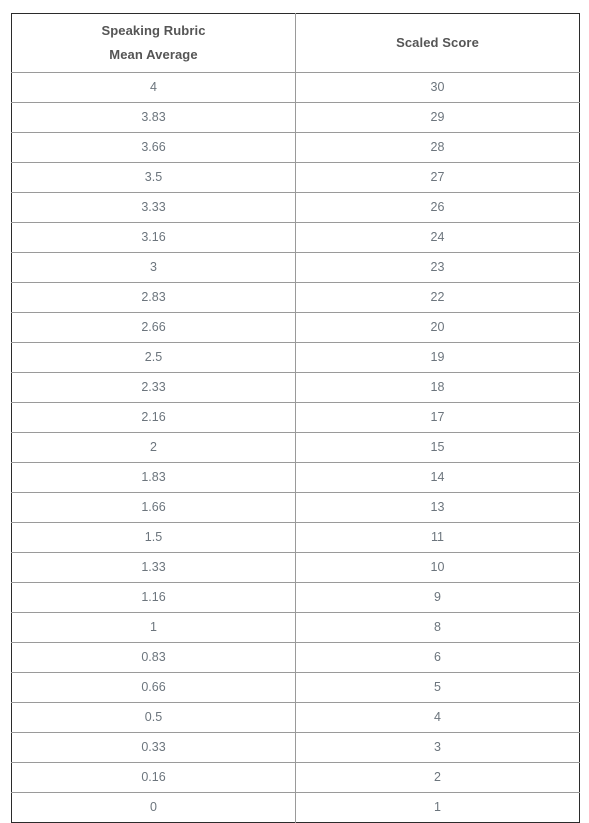 The width and height of the screenshot is (589, 823). I want to click on table-row: 2.16 17, so click(295, 417).